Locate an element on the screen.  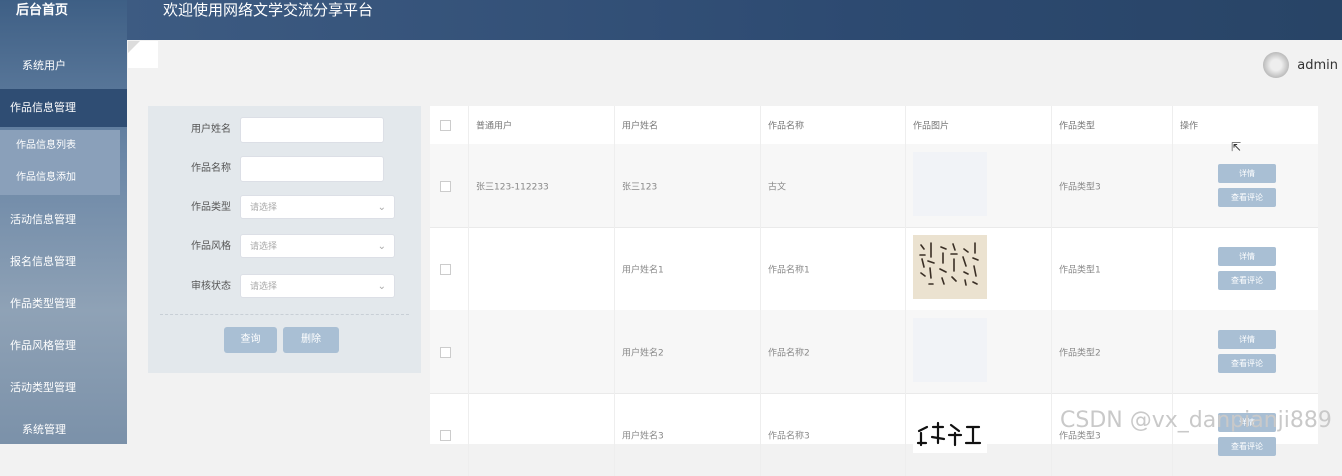
table-row: 用户姓名2 作品名称2 作品类型2 详情 查看评论 is located at coordinates (874, 352).